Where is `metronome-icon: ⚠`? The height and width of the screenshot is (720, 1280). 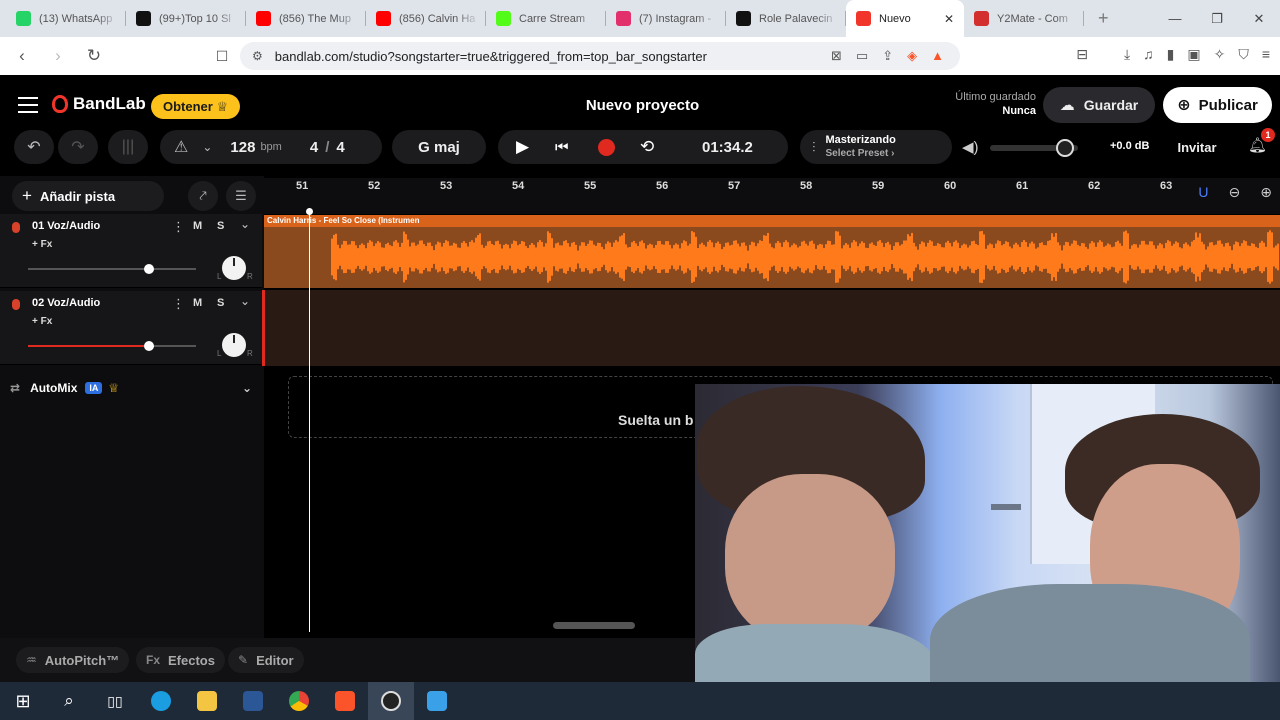 metronome-icon: ⚠ is located at coordinates (181, 147).